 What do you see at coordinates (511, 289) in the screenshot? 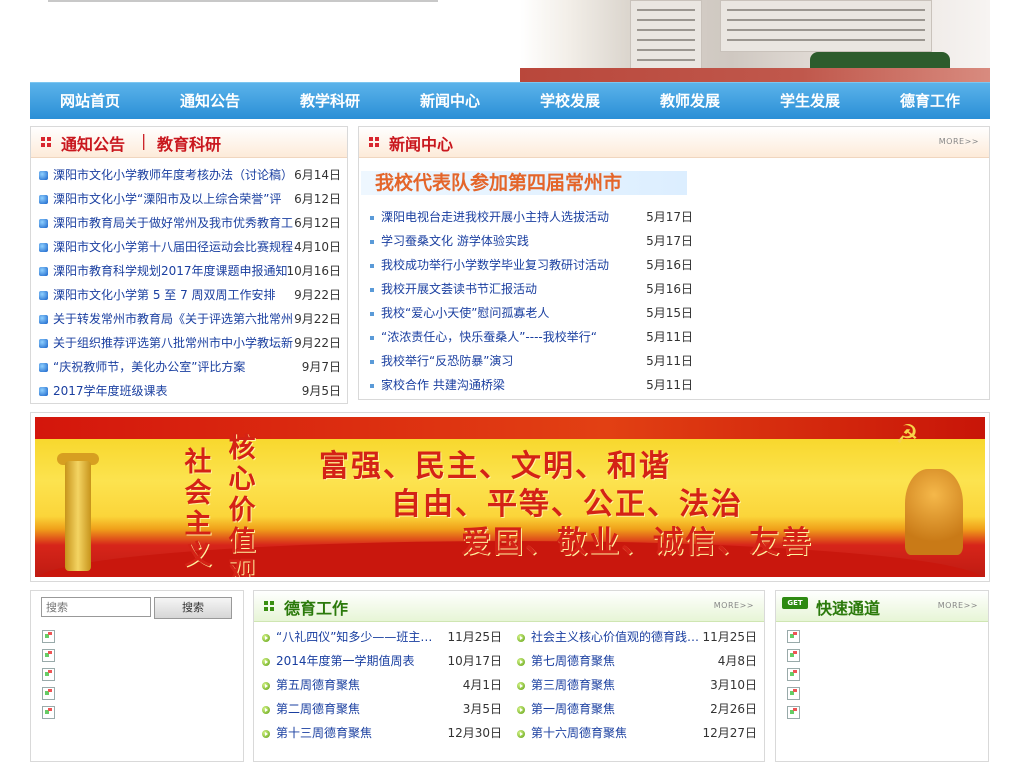
I see `news-link: 我校开展文荟读书节汇报活动` at bounding box center [511, 289].